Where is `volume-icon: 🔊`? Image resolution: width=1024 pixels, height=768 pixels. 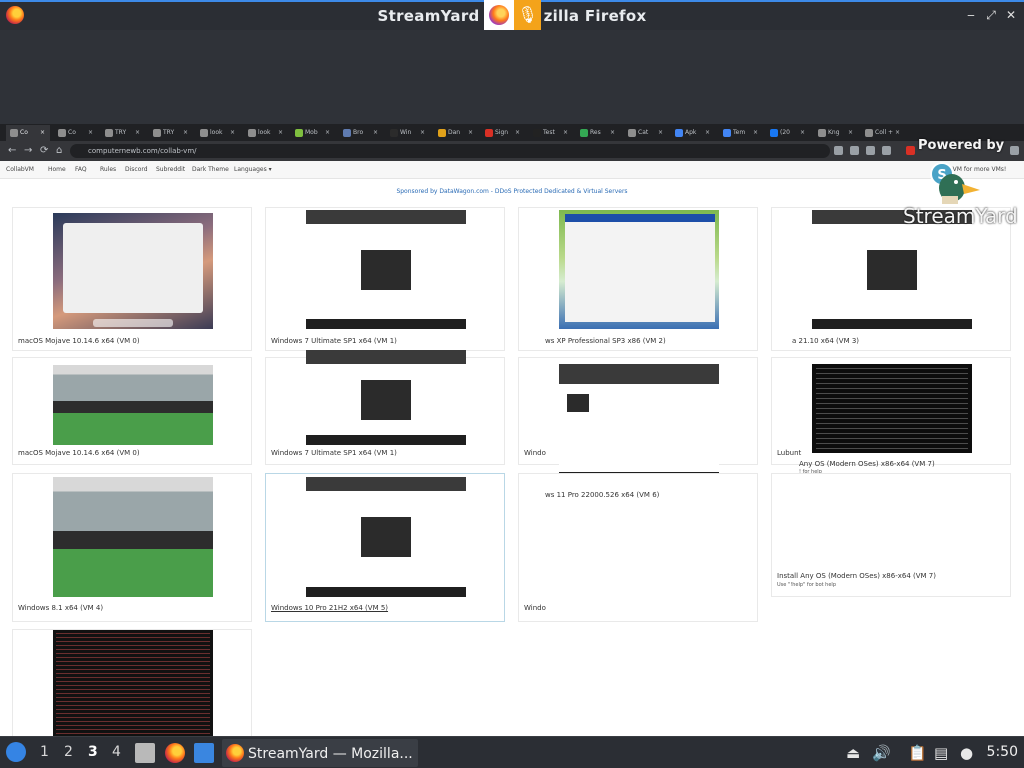
volume-icon: 🔊 is located at coordinates (881, 753).